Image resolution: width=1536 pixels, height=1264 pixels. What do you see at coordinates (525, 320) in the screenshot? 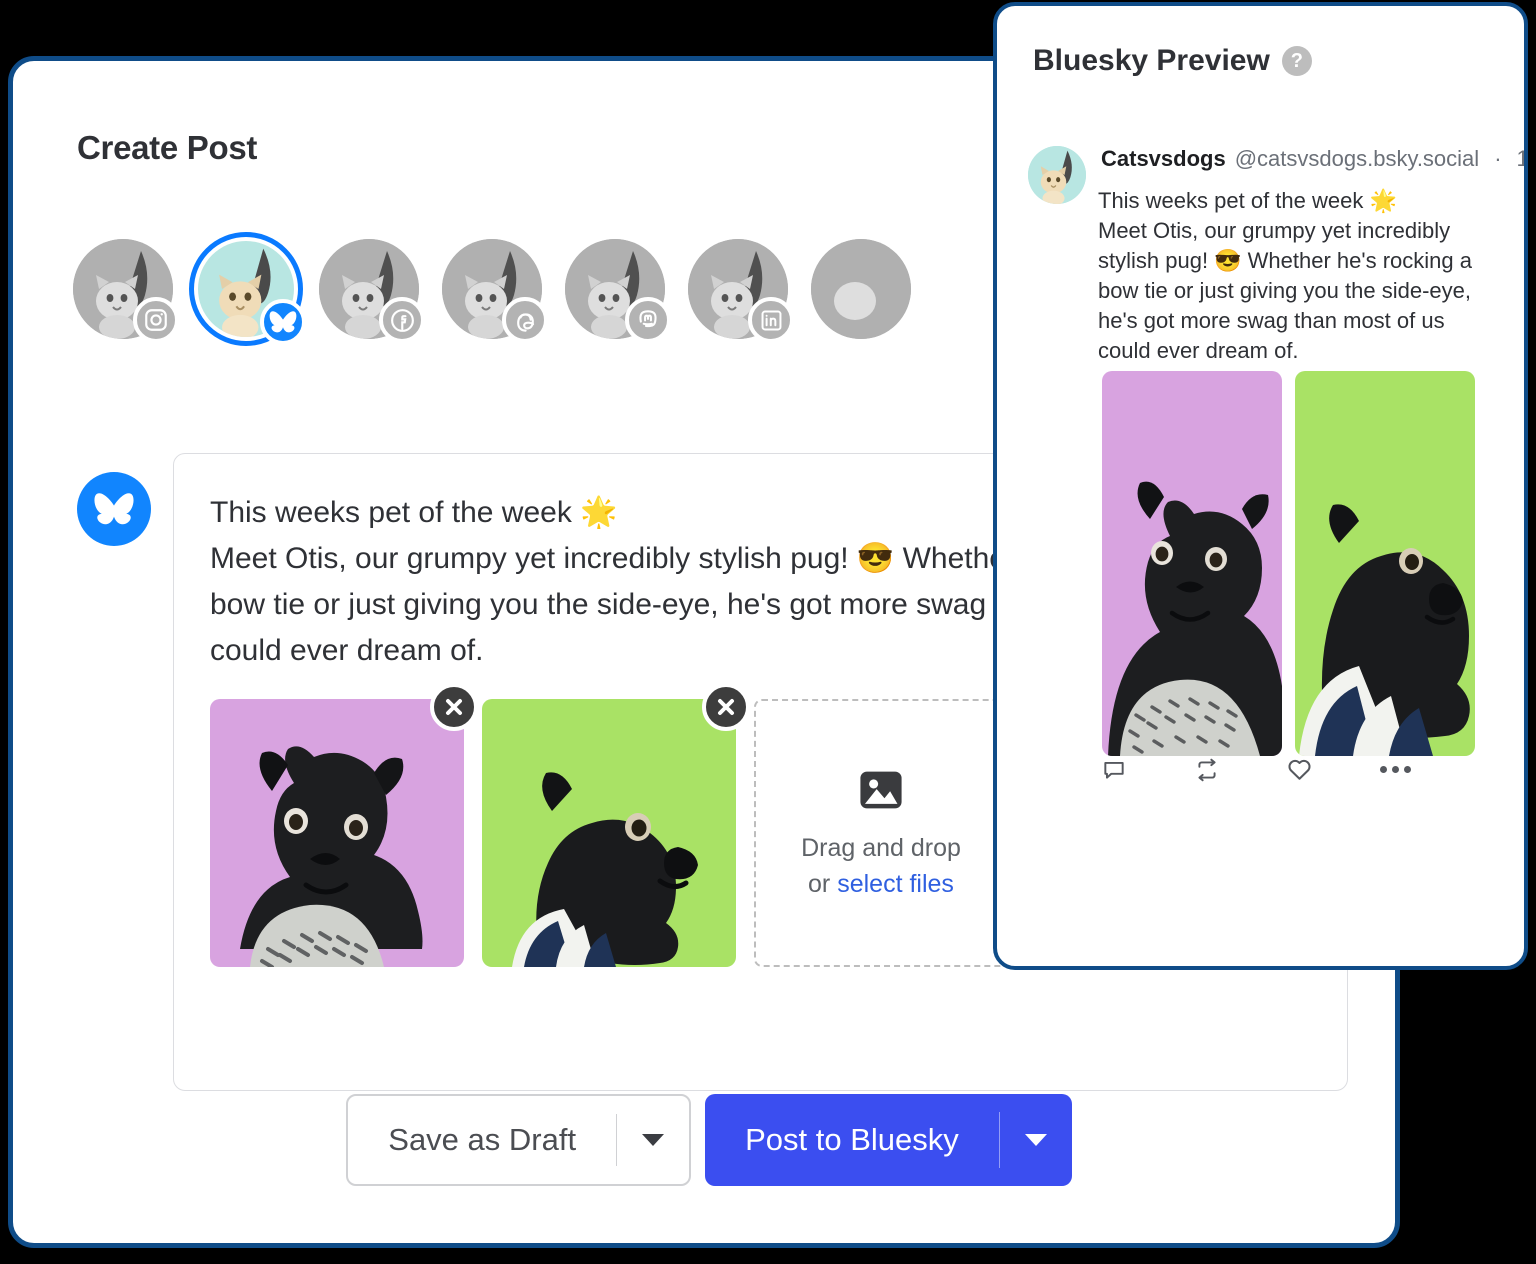
I see `threads-icon` at bounding box center [525, 320].